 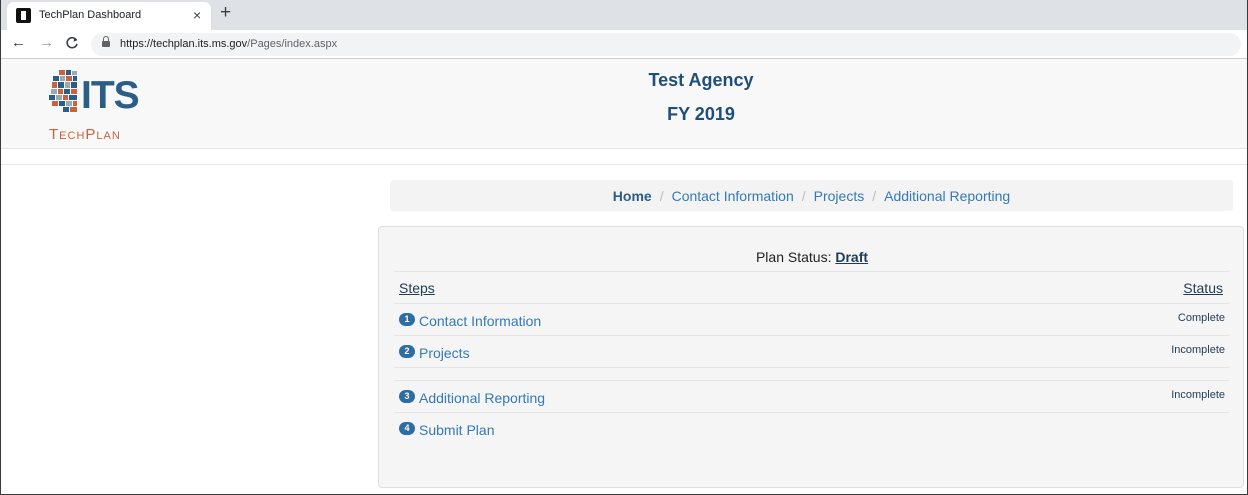 I want to click on agency-title: Test Agency, so click(x=701, y=80).